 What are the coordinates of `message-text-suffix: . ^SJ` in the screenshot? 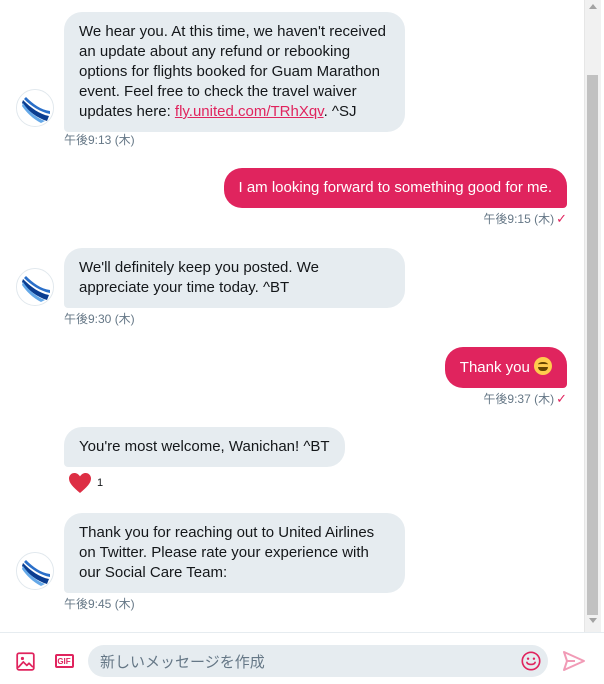 It's located at (340, 111).